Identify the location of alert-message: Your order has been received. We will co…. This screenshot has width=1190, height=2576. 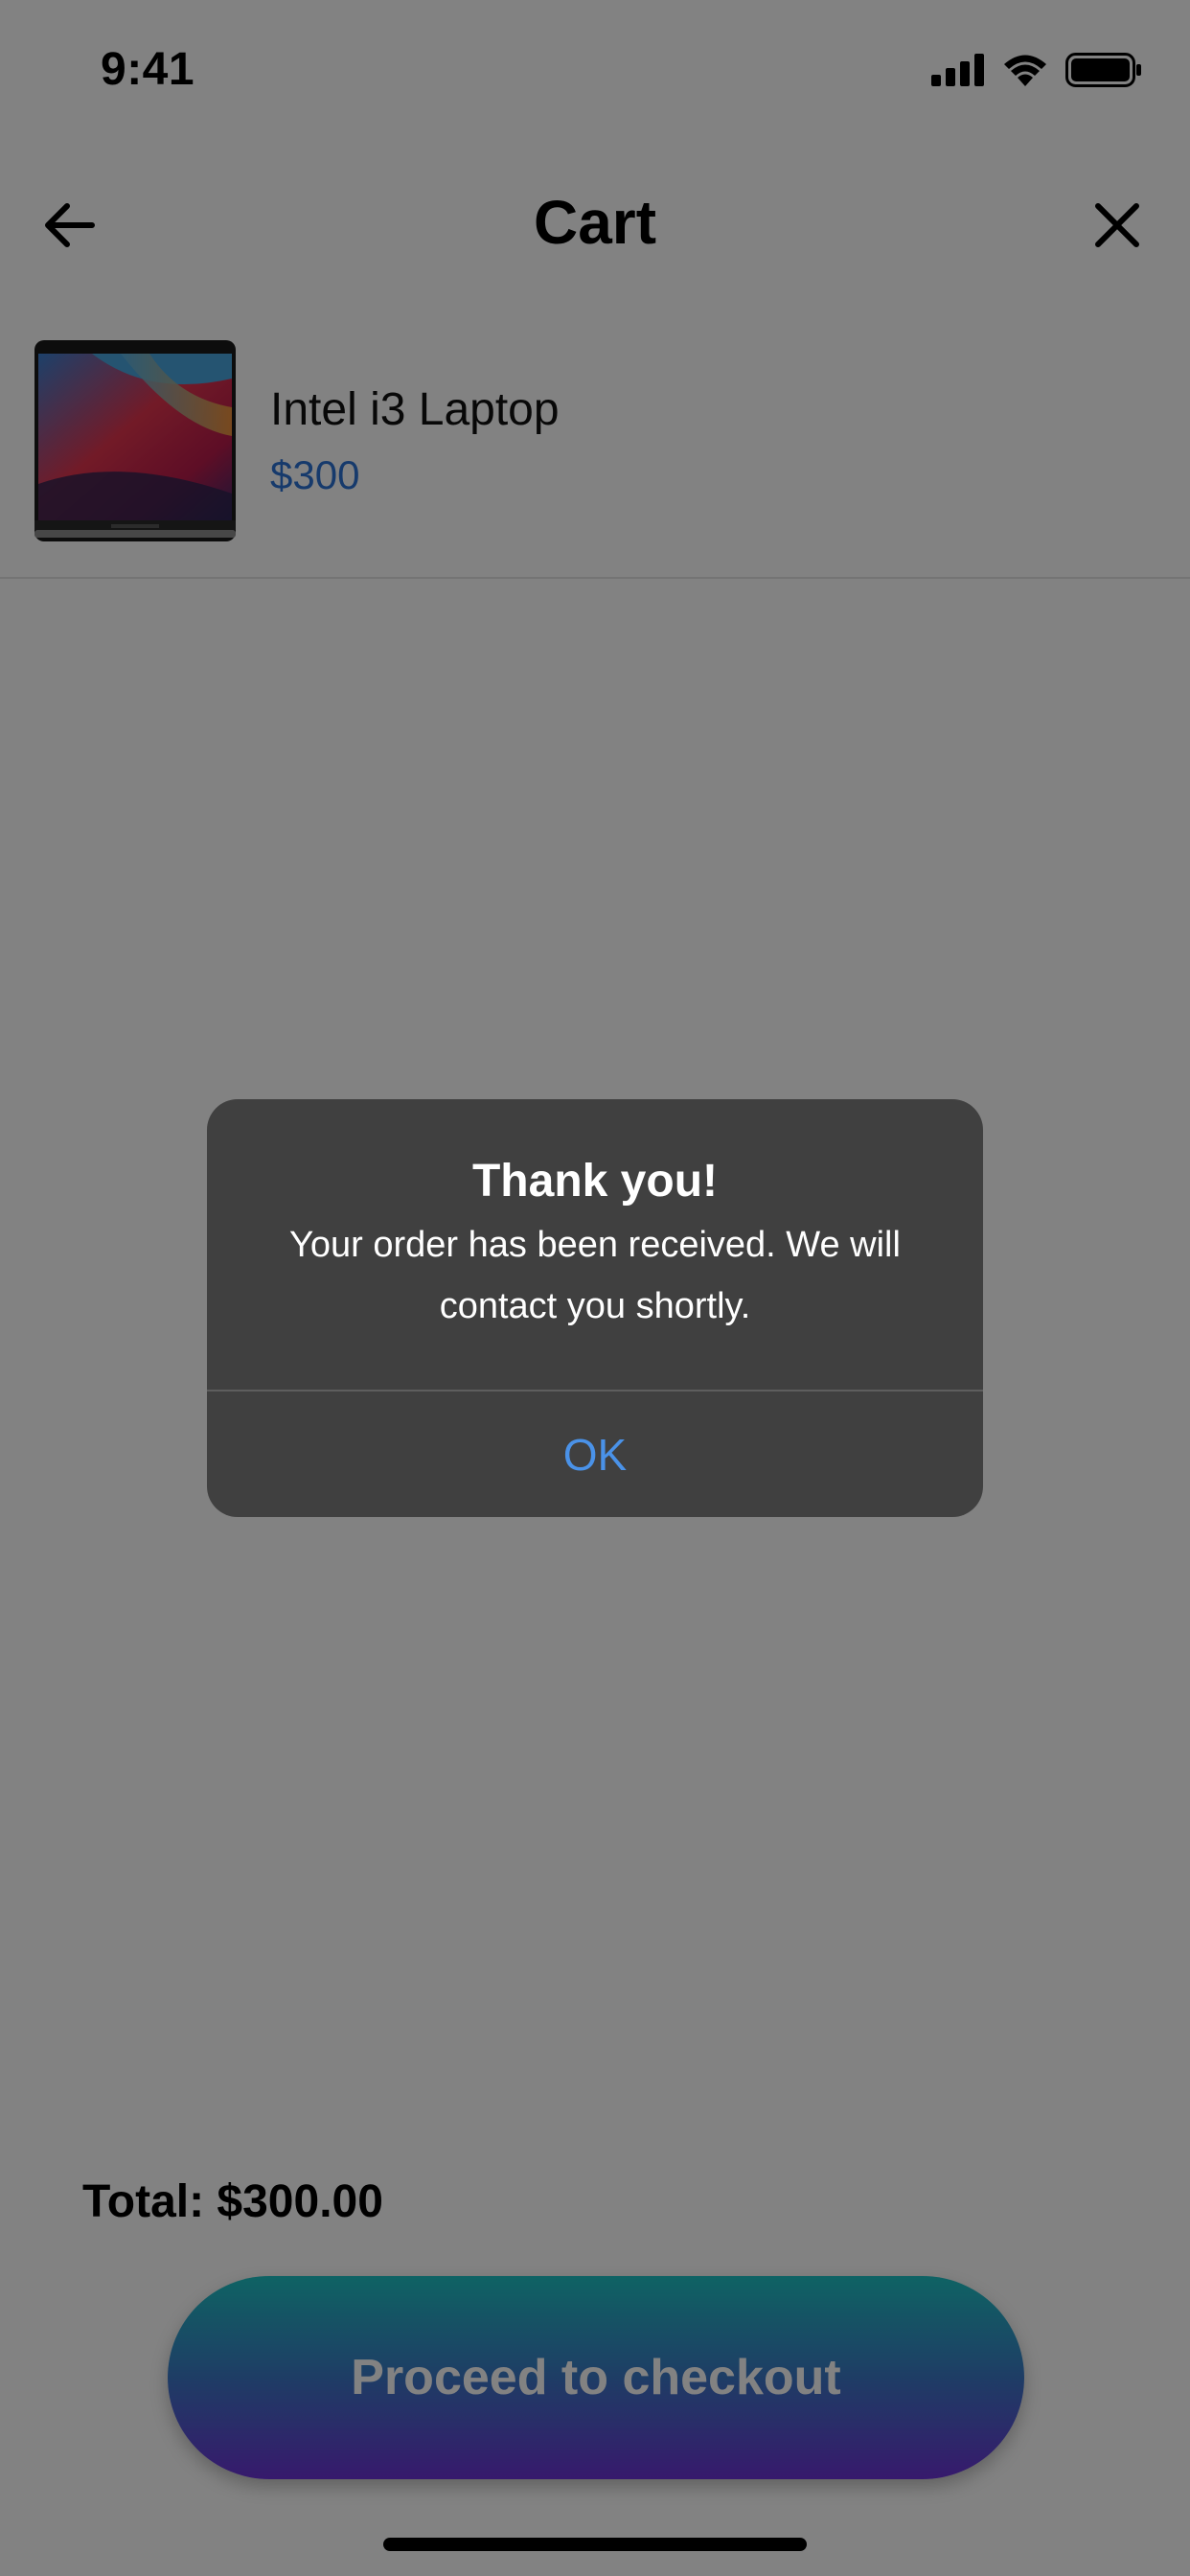
(595, 1275).